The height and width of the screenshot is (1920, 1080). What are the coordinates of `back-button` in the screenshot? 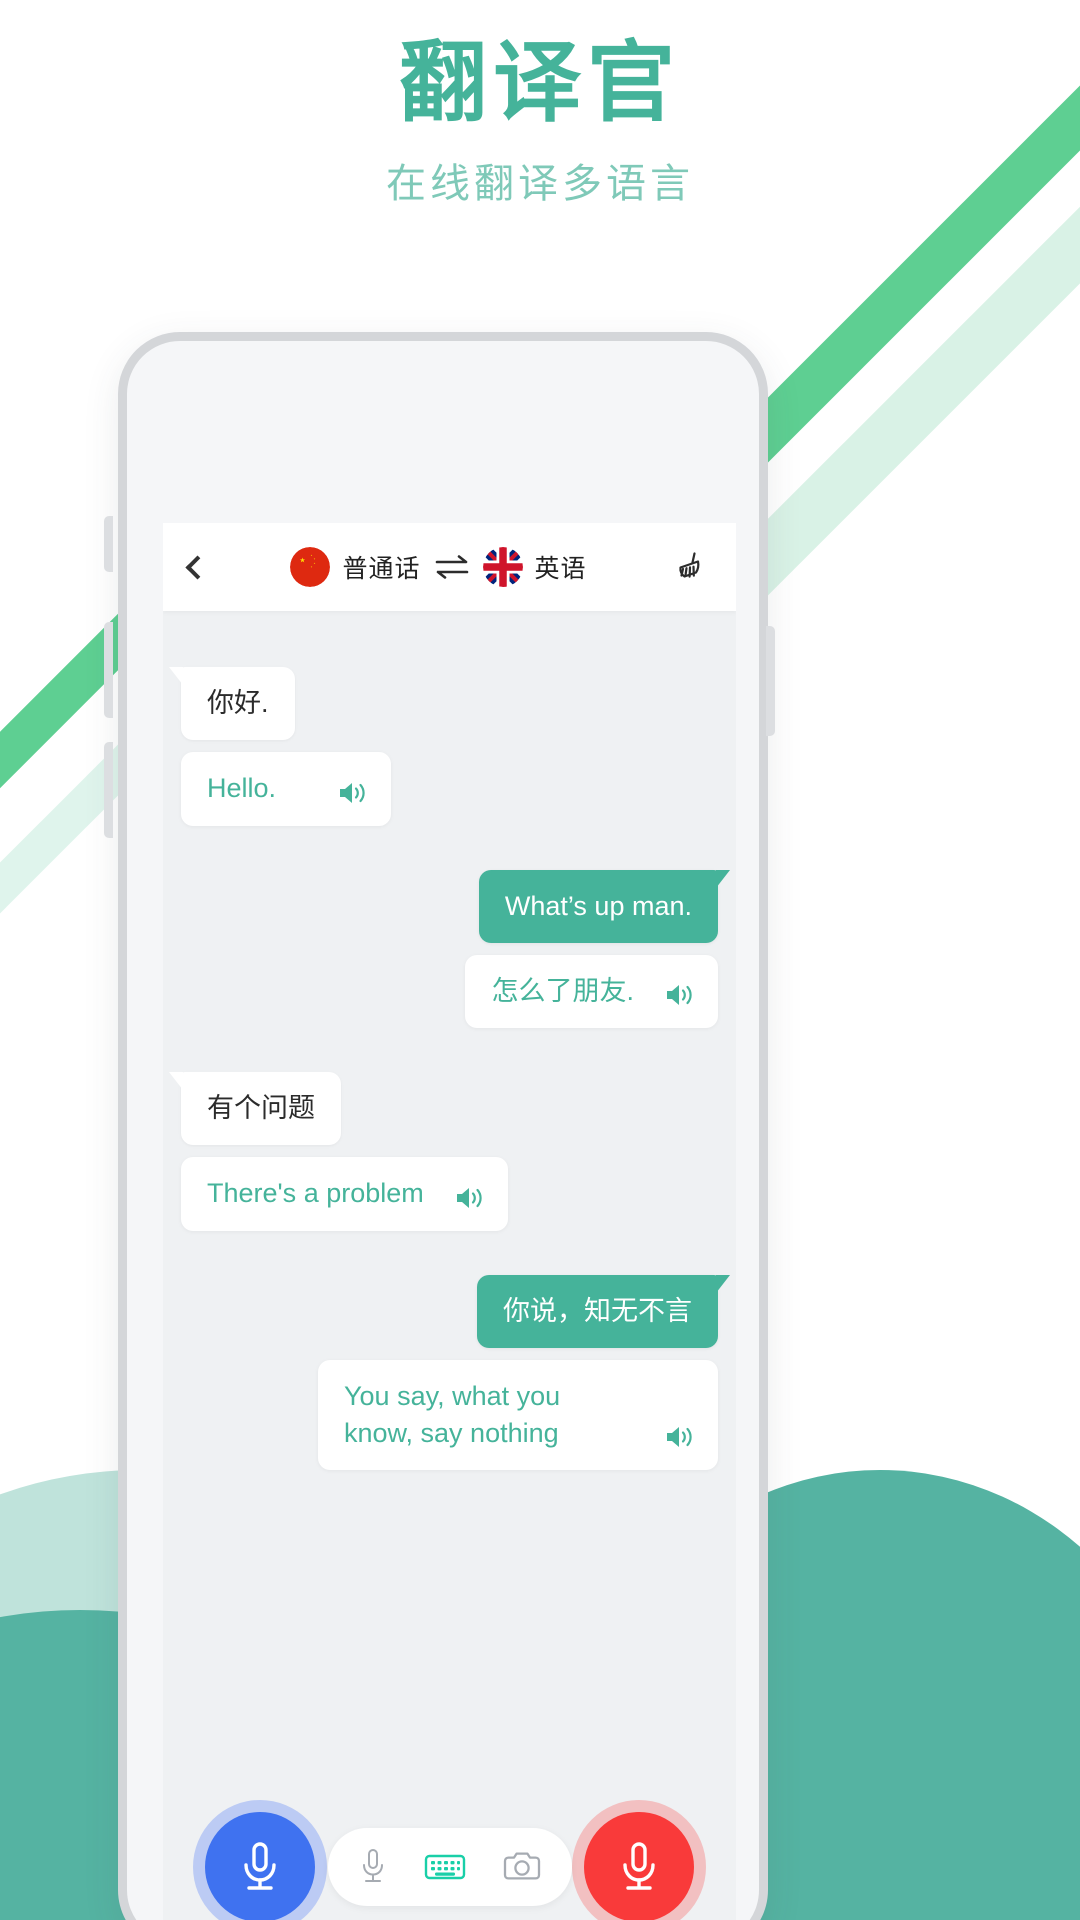 It's located at (207, 567).